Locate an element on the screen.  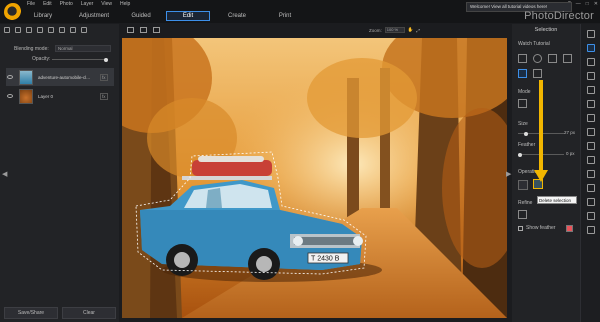
tab-library: Library is located at coordinates (43, 16).